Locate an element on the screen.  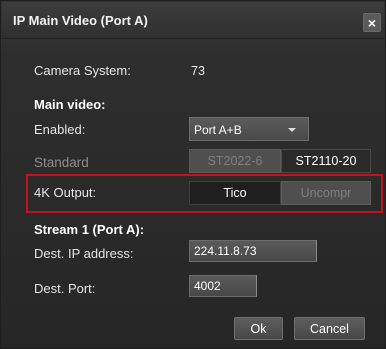
chevron-down-icon is located at coordinates (292, 130).